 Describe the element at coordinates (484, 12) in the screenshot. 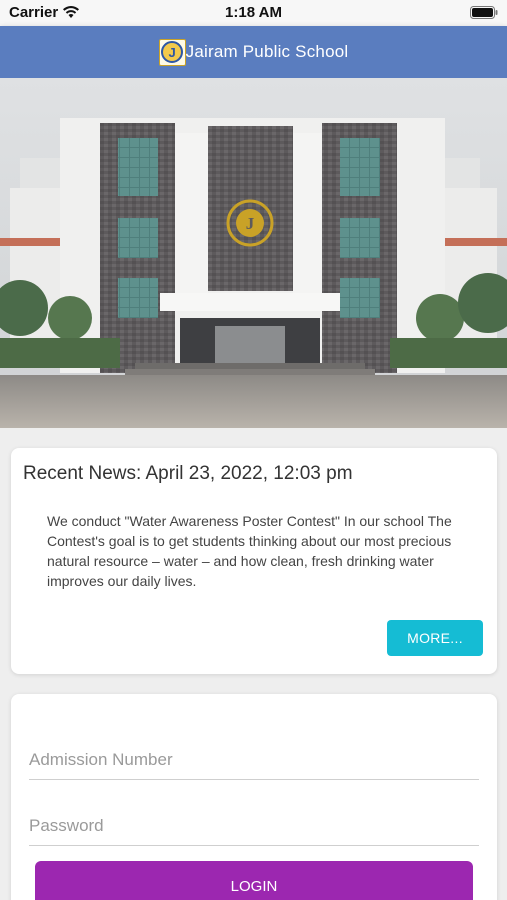

I see `battery-icon` at that location.